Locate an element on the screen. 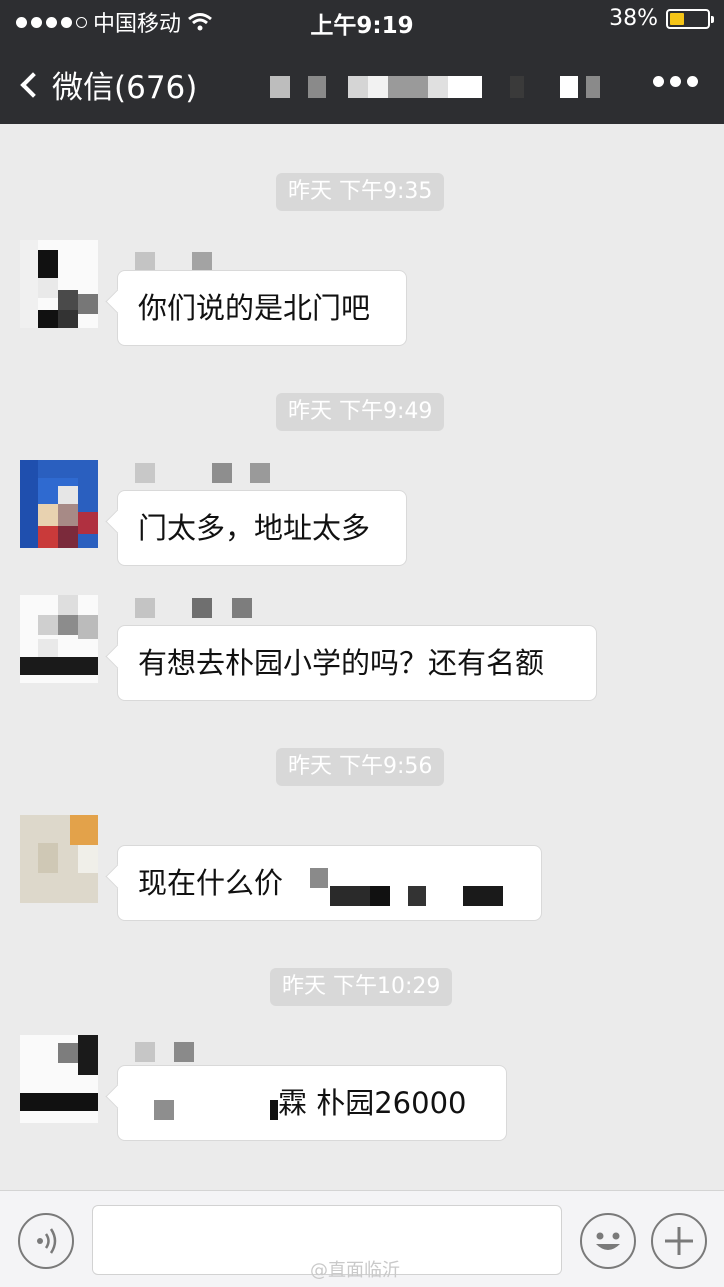 The image size is (724, 1287). add-button is located at coordinates (679, 1241).